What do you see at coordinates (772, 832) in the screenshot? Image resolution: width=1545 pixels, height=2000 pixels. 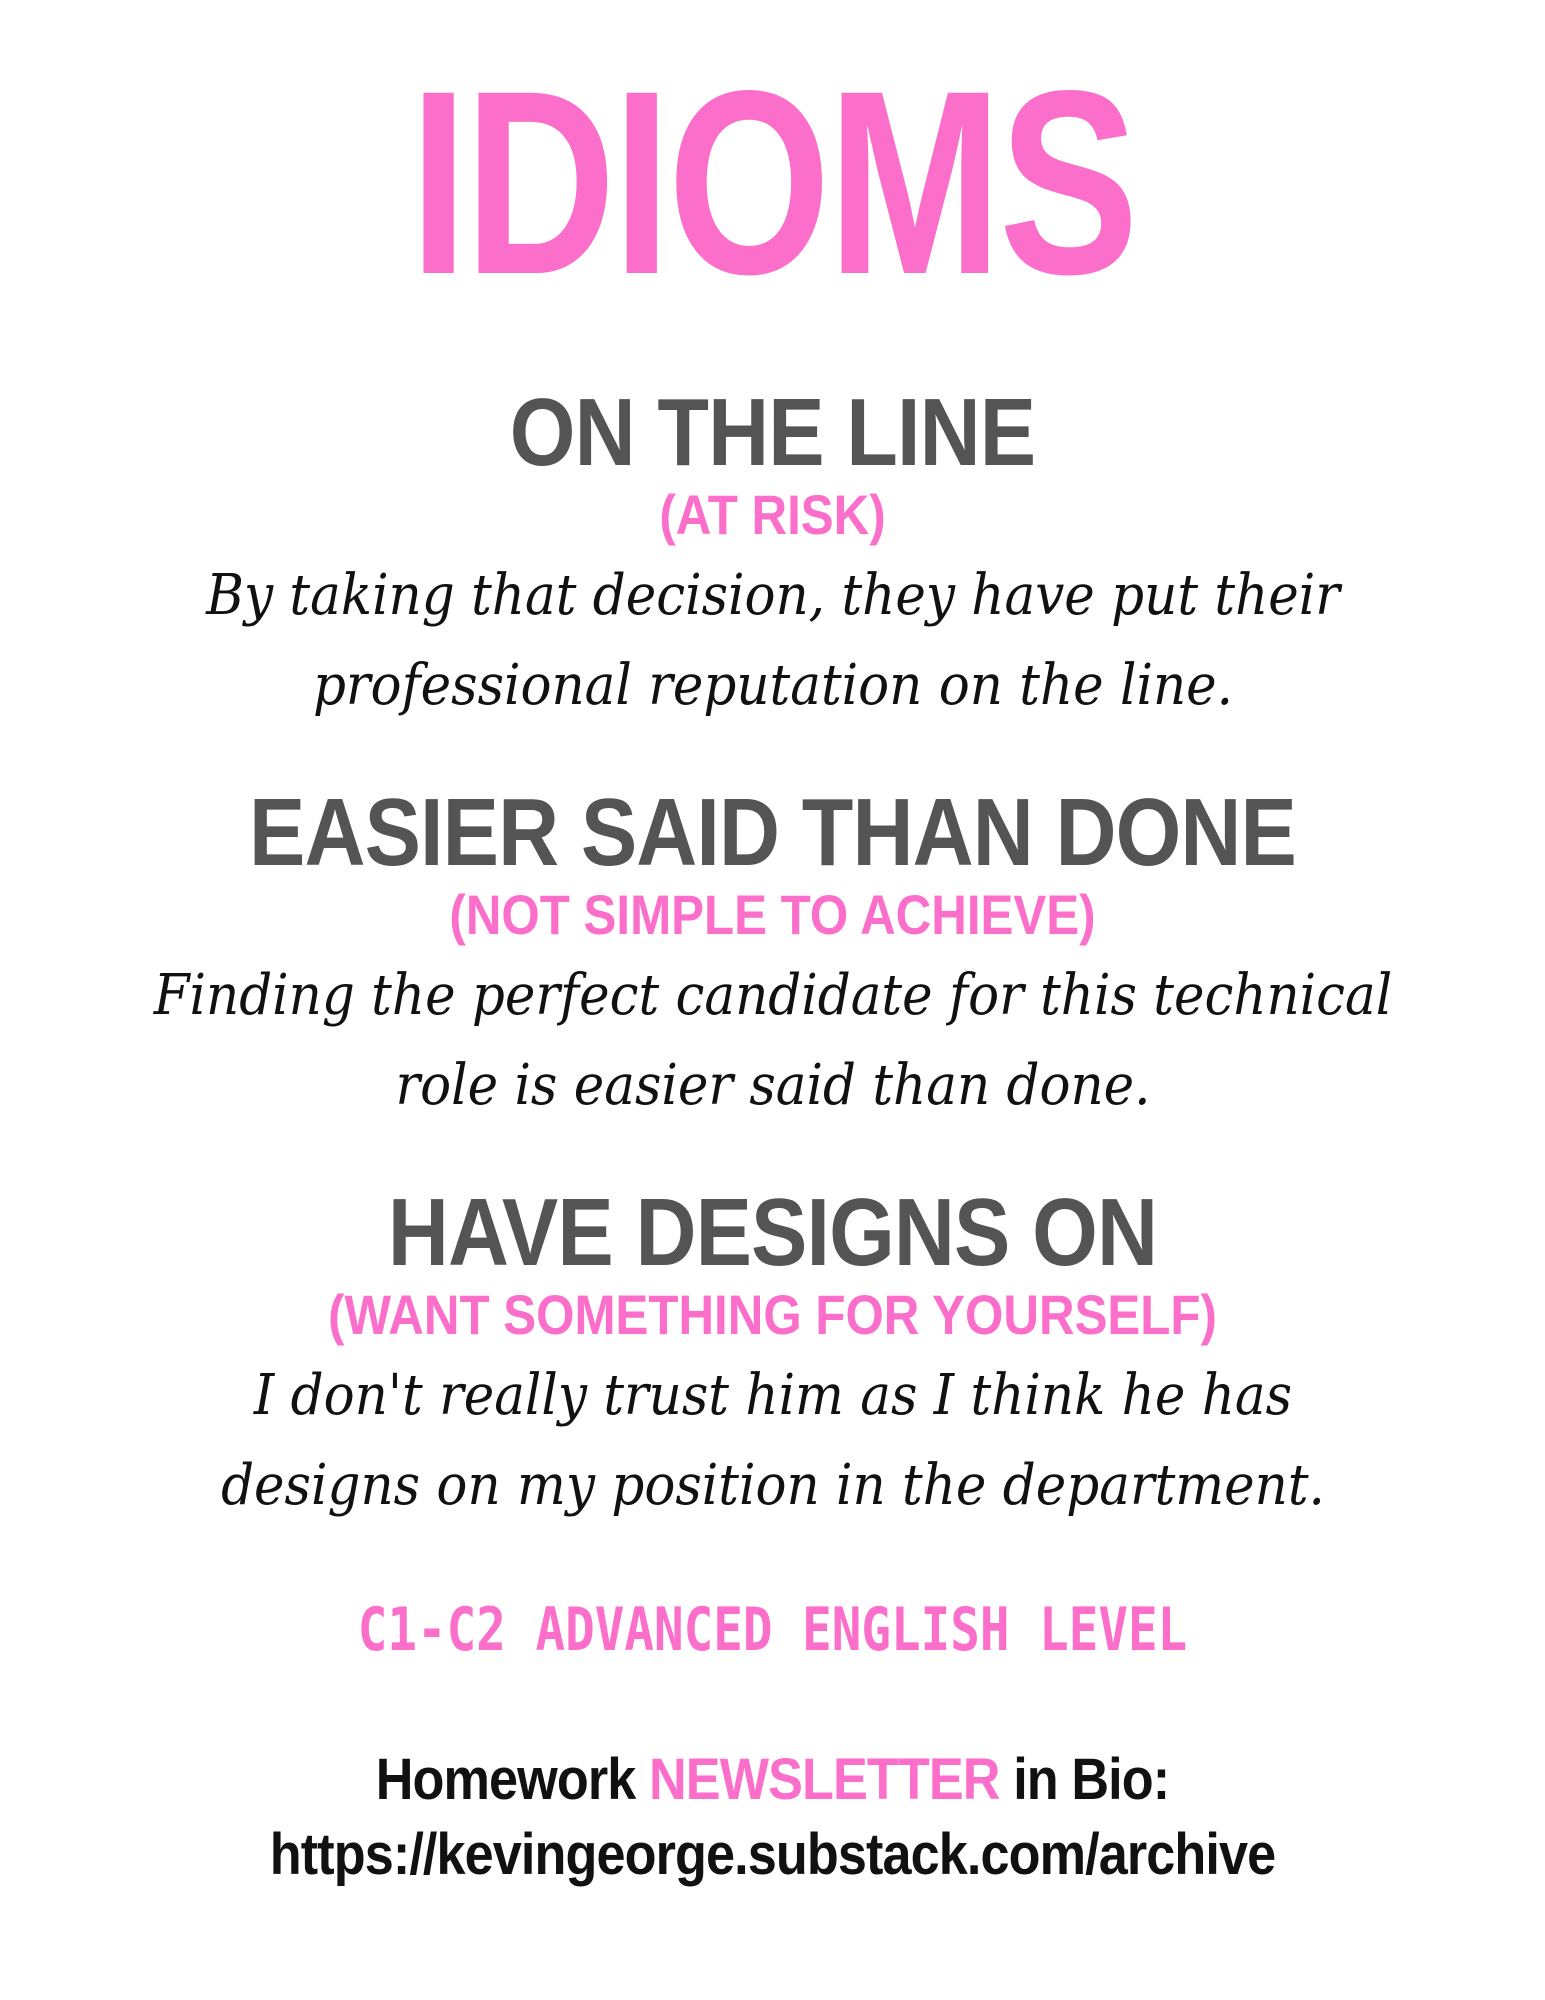 I see `idiom-phrase: EASIER SAID THAN DONE` at bounding box center [772, 832].